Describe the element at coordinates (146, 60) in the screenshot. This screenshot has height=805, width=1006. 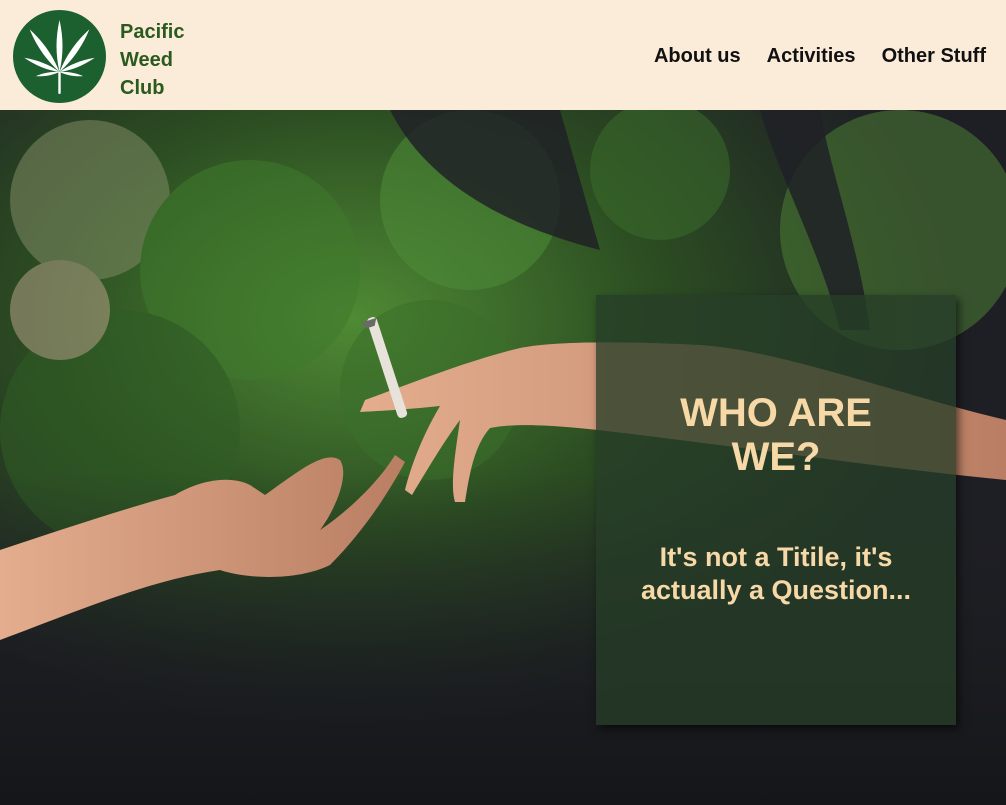
I see `brand-line-2: Weed` at that location.